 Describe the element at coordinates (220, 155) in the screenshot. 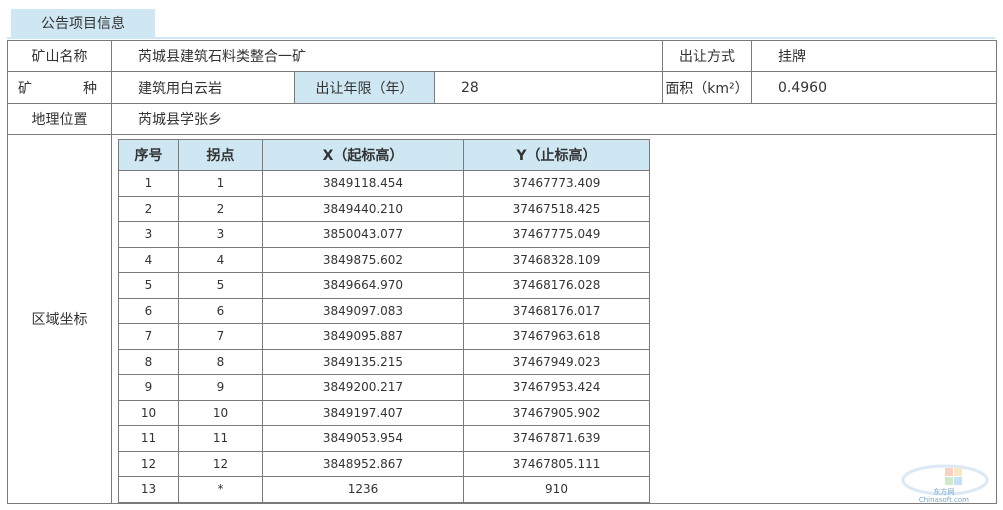

I see `header-point: 拐点` at that location.